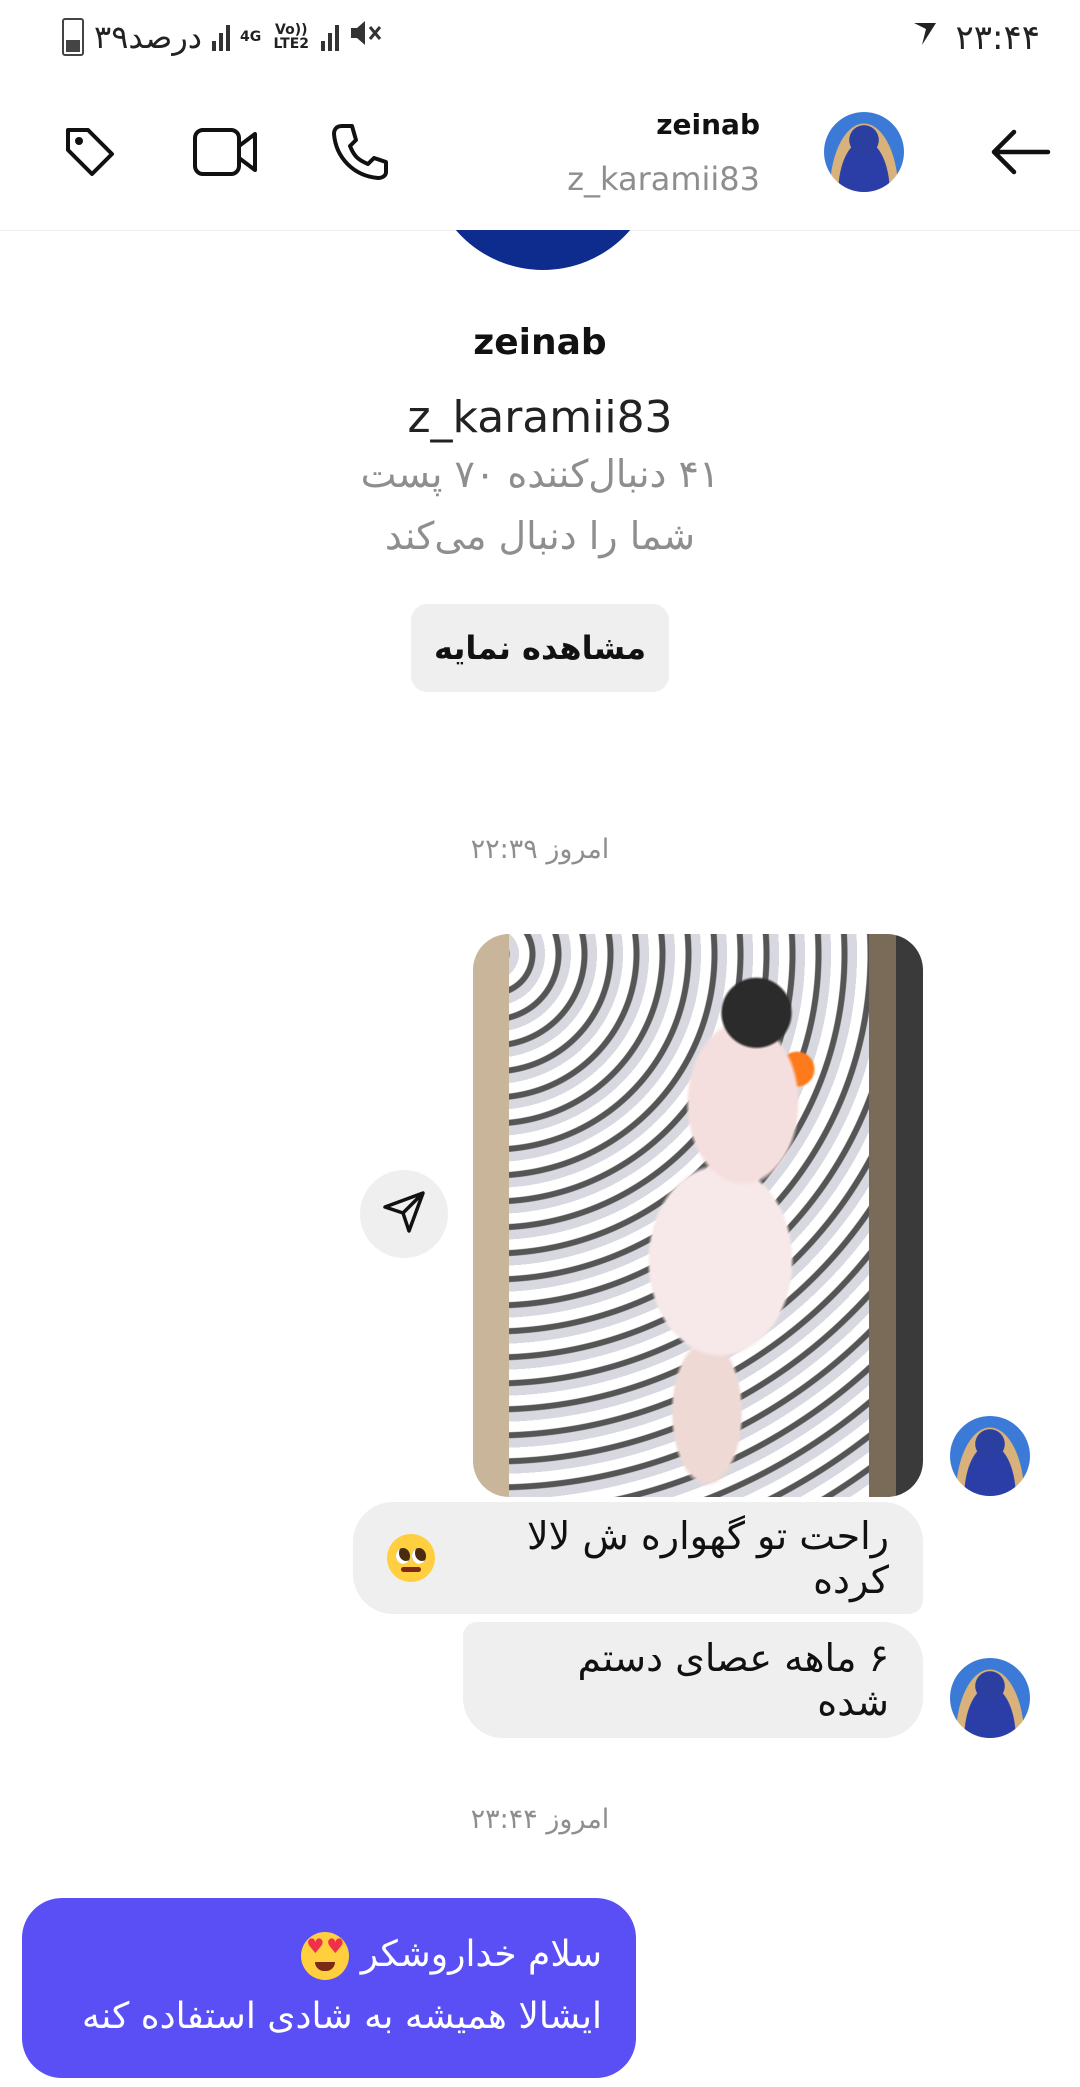 This screenshot has width=1080, height=2087. Describe the element at coordinates (1020, 152) in the screenshot. I see `back-arrow-icon` at that location.